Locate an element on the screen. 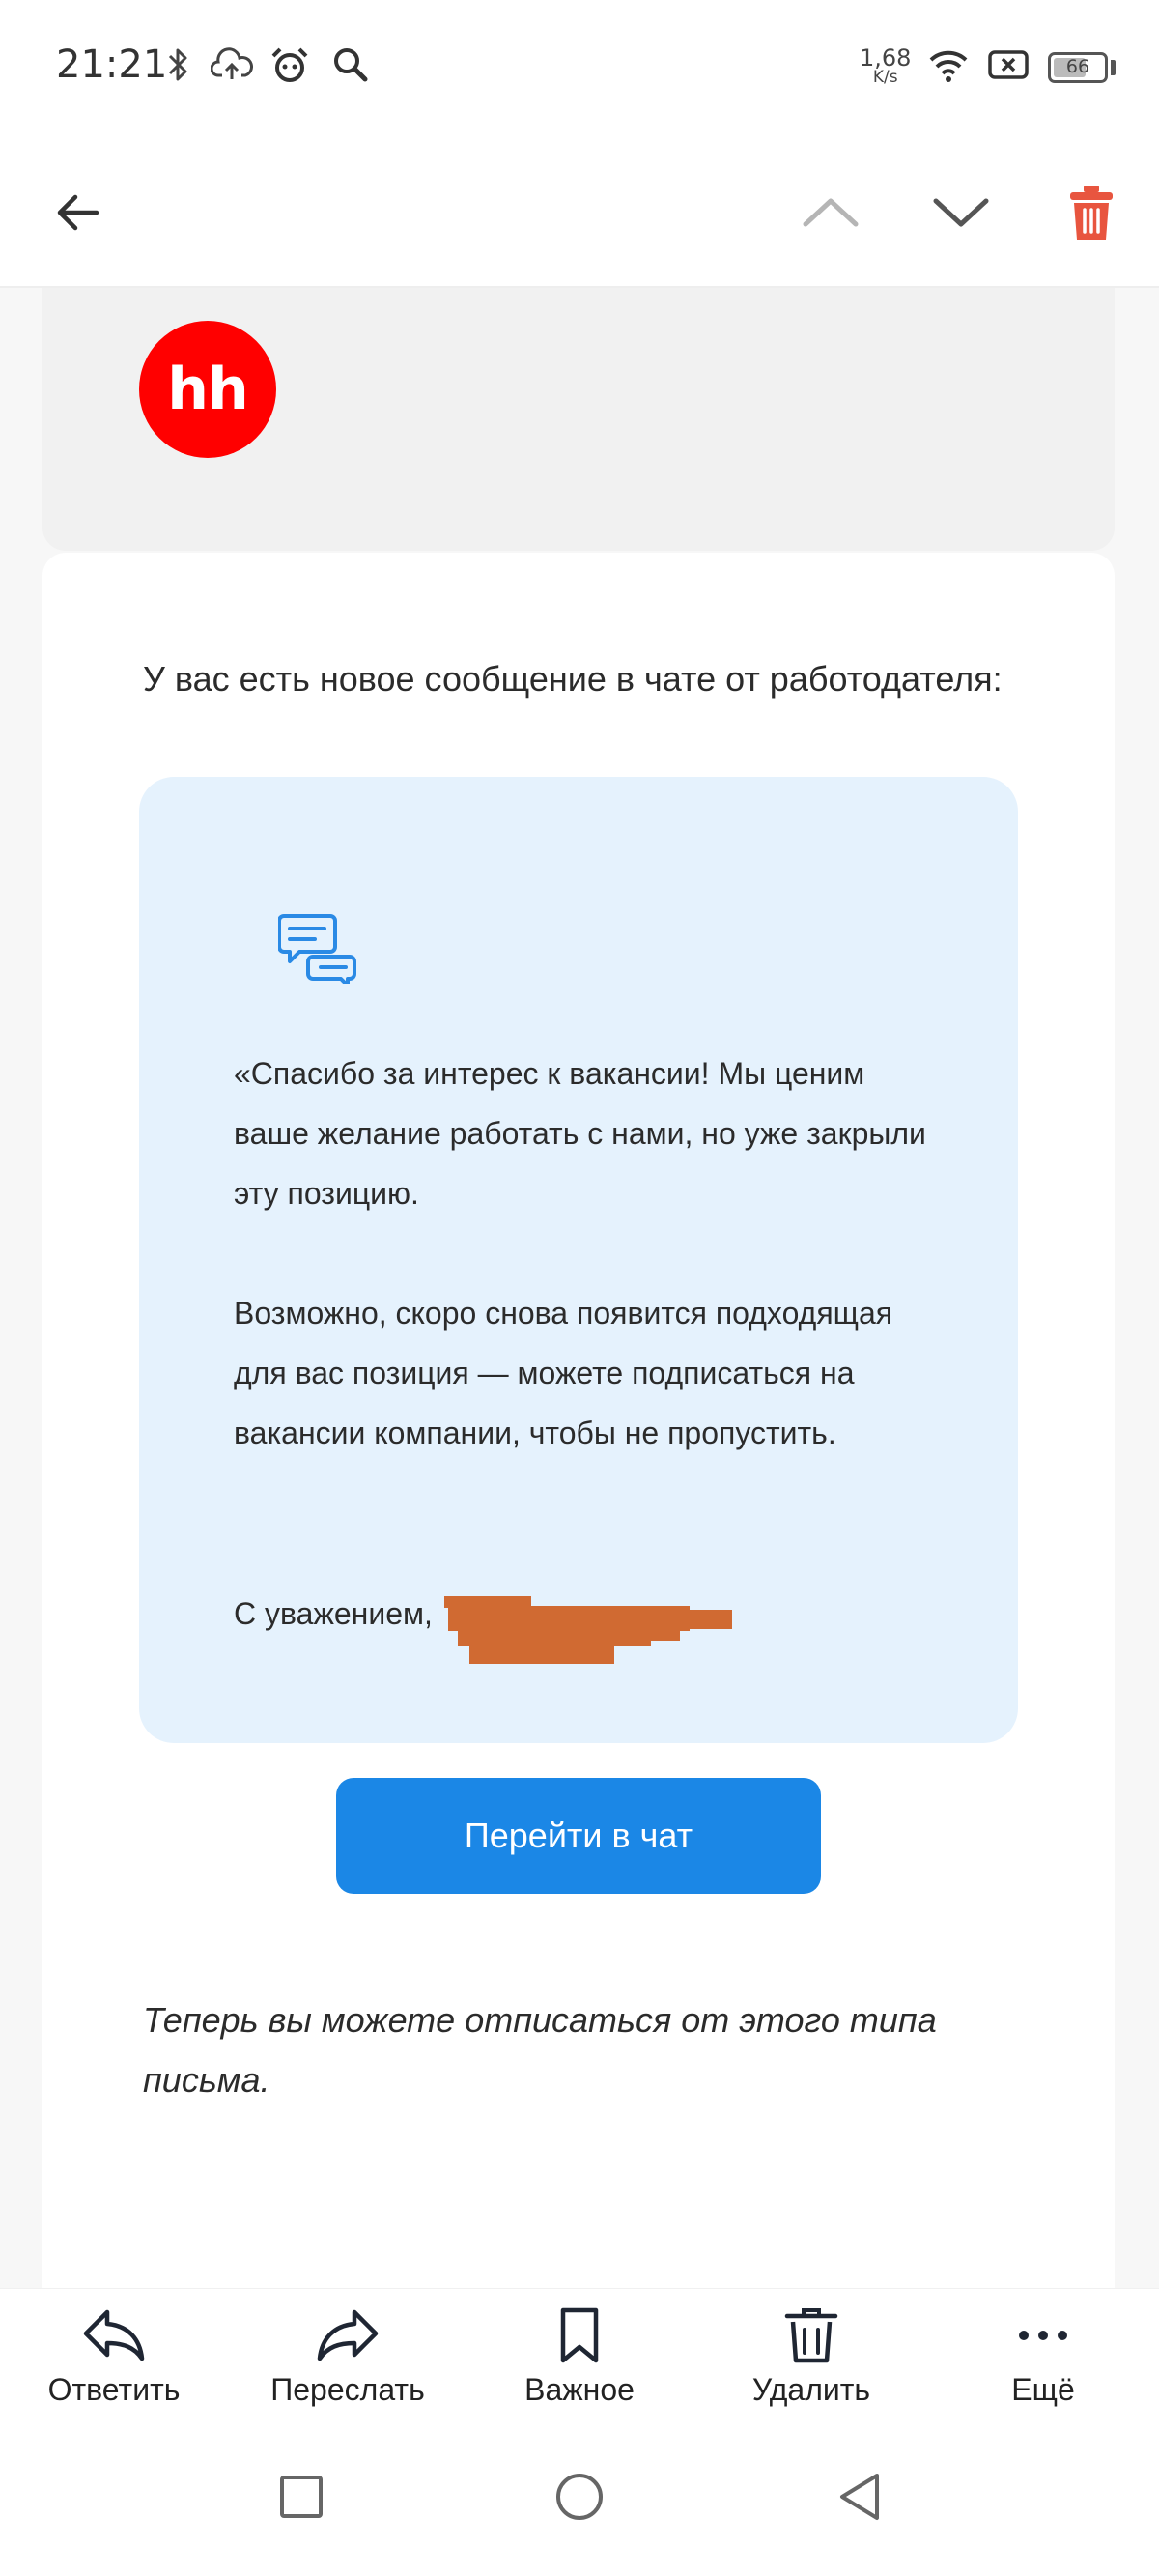 This screenshot has height=2576, width=1159. chevron-down-icon is located at coordinates (961, 213).